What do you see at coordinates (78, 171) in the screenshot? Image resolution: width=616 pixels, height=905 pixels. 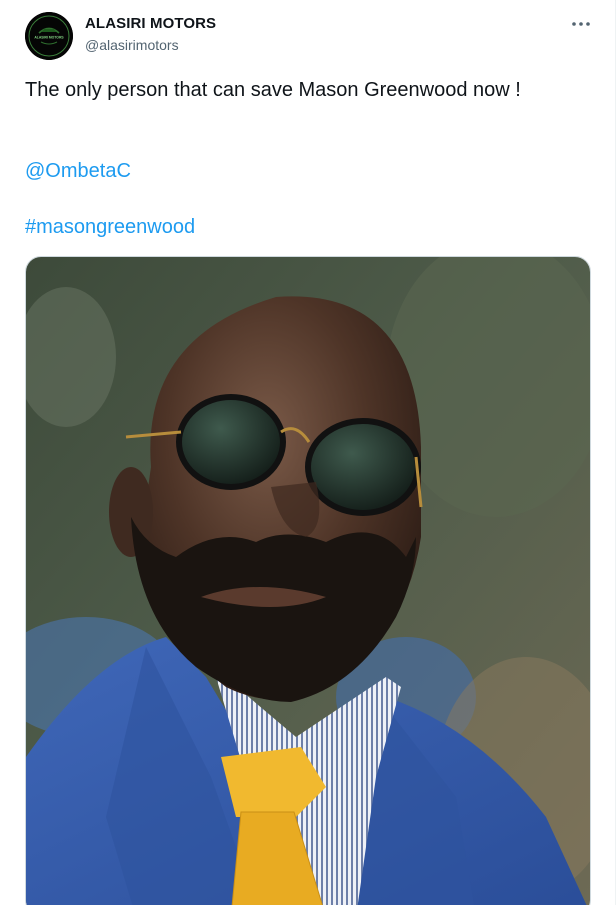 I see `mention-link: @OmbetaC` at bounding box center [78, 171].